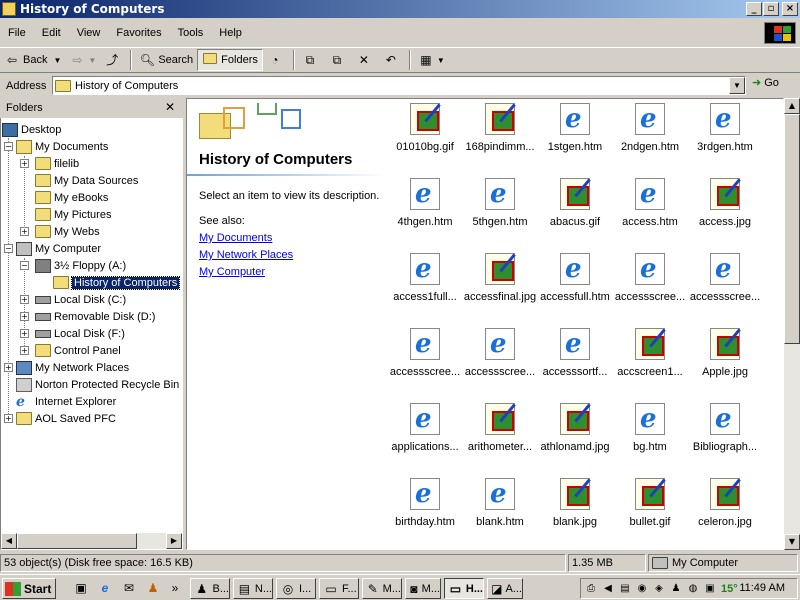 The height and width of the screenshot is (600, 800). What do you see at coordinates (575, 211) in the screenshot?
I see `file-item: abacus.gif` at bounding box center [575, 211].